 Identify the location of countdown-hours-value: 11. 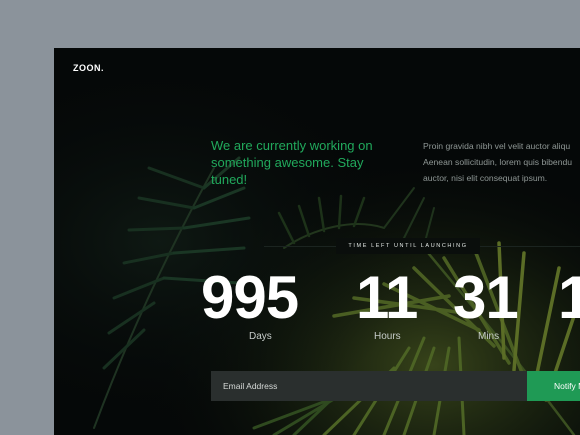
(387, 297).